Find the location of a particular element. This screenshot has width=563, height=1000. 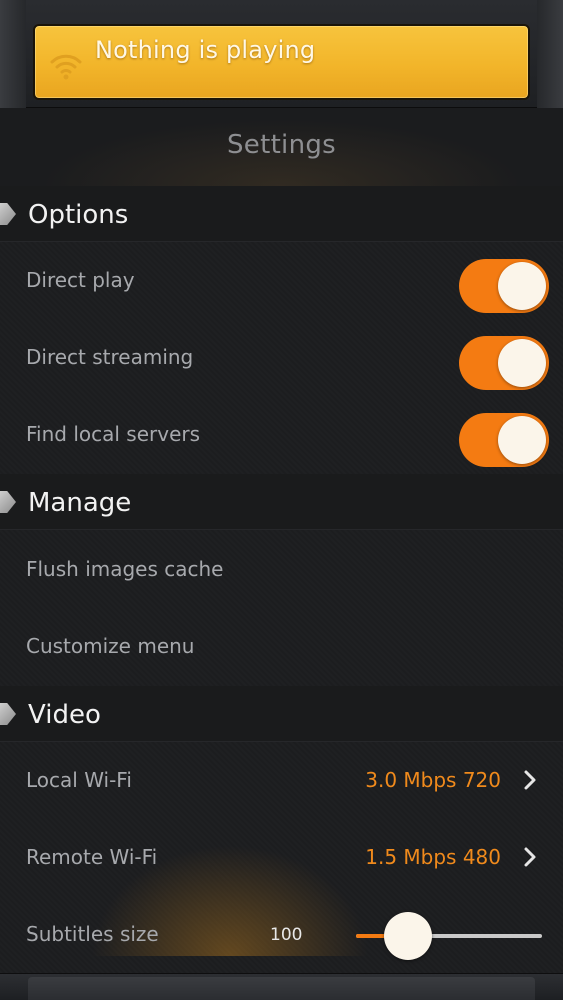

setting-label: Flush images cache is located at coordinates (125, 569).